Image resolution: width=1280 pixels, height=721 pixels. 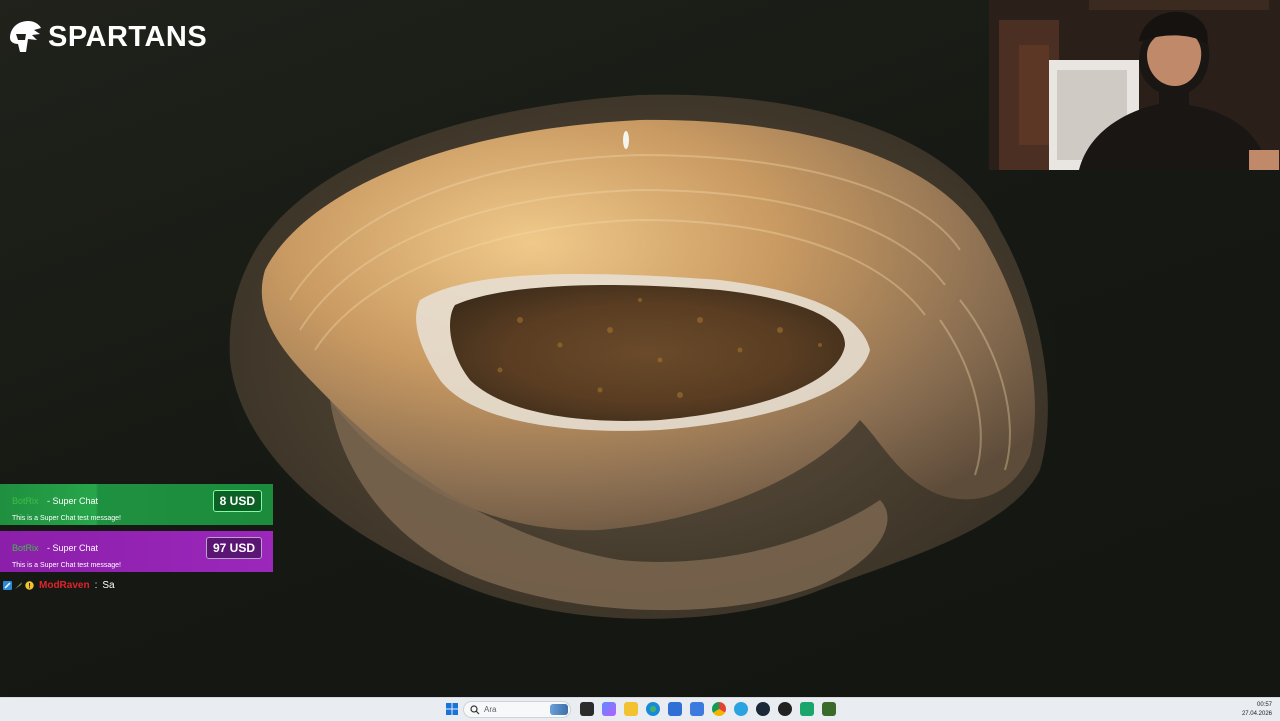 I want to click on taskbar-search-input: Ara, so click(x=517, y=709).